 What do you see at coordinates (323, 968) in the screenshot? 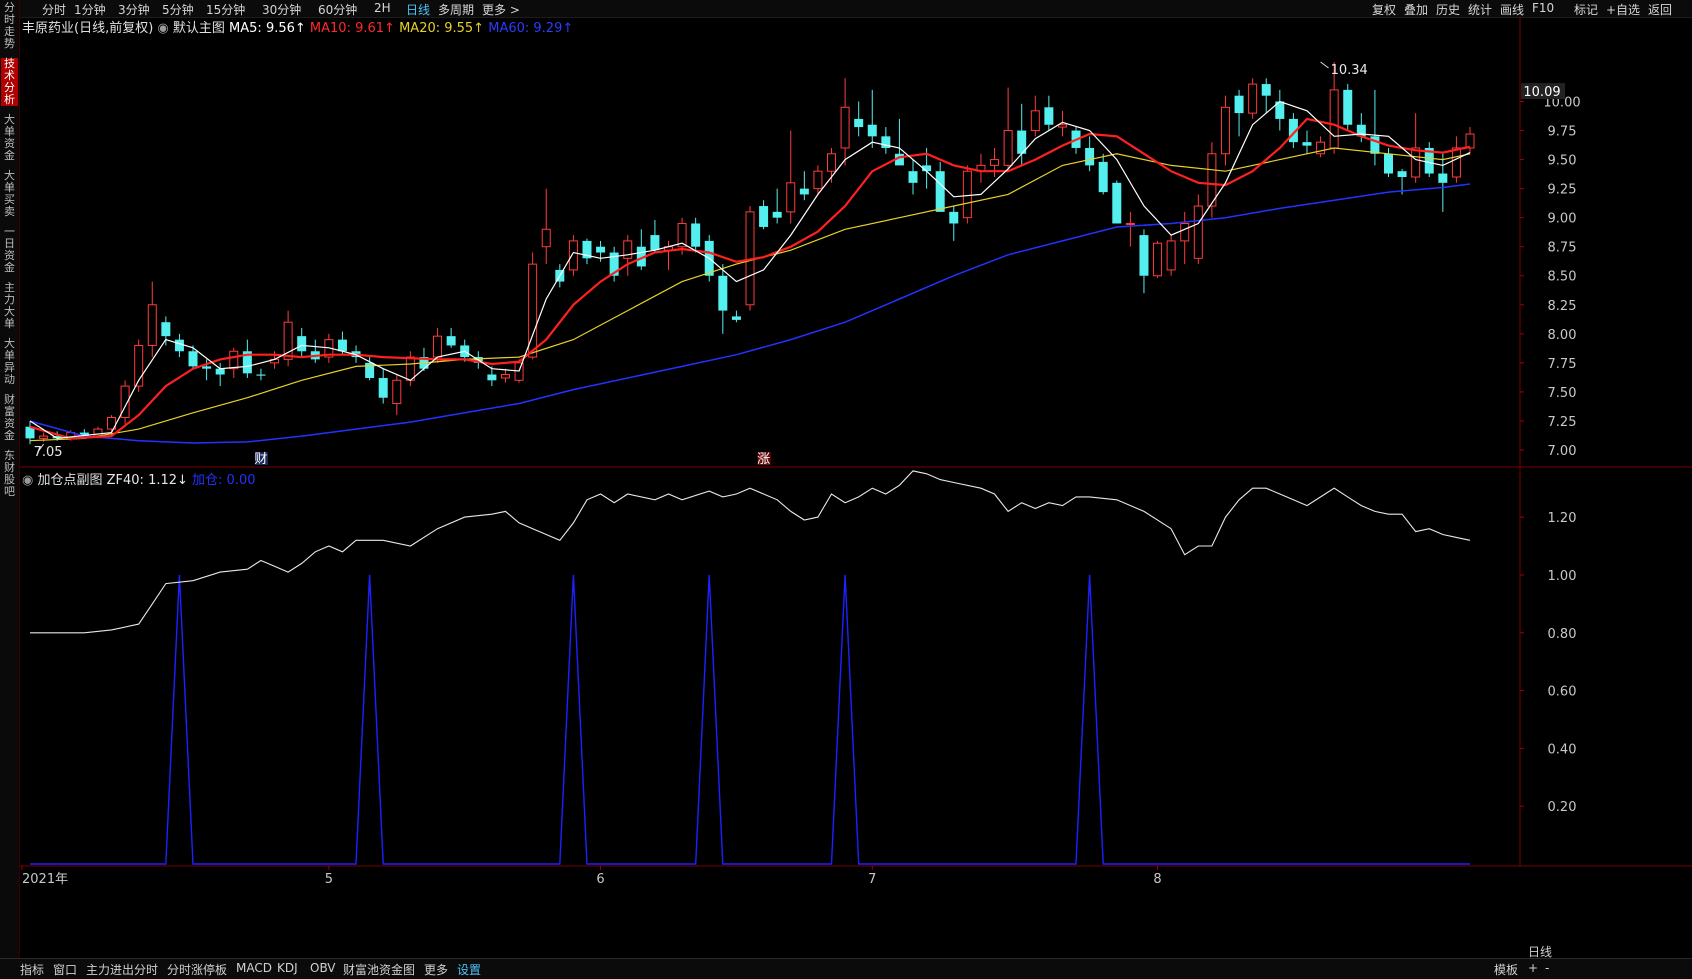
I see `bottom-item-6: OBV` at bounding box center [323, 968].